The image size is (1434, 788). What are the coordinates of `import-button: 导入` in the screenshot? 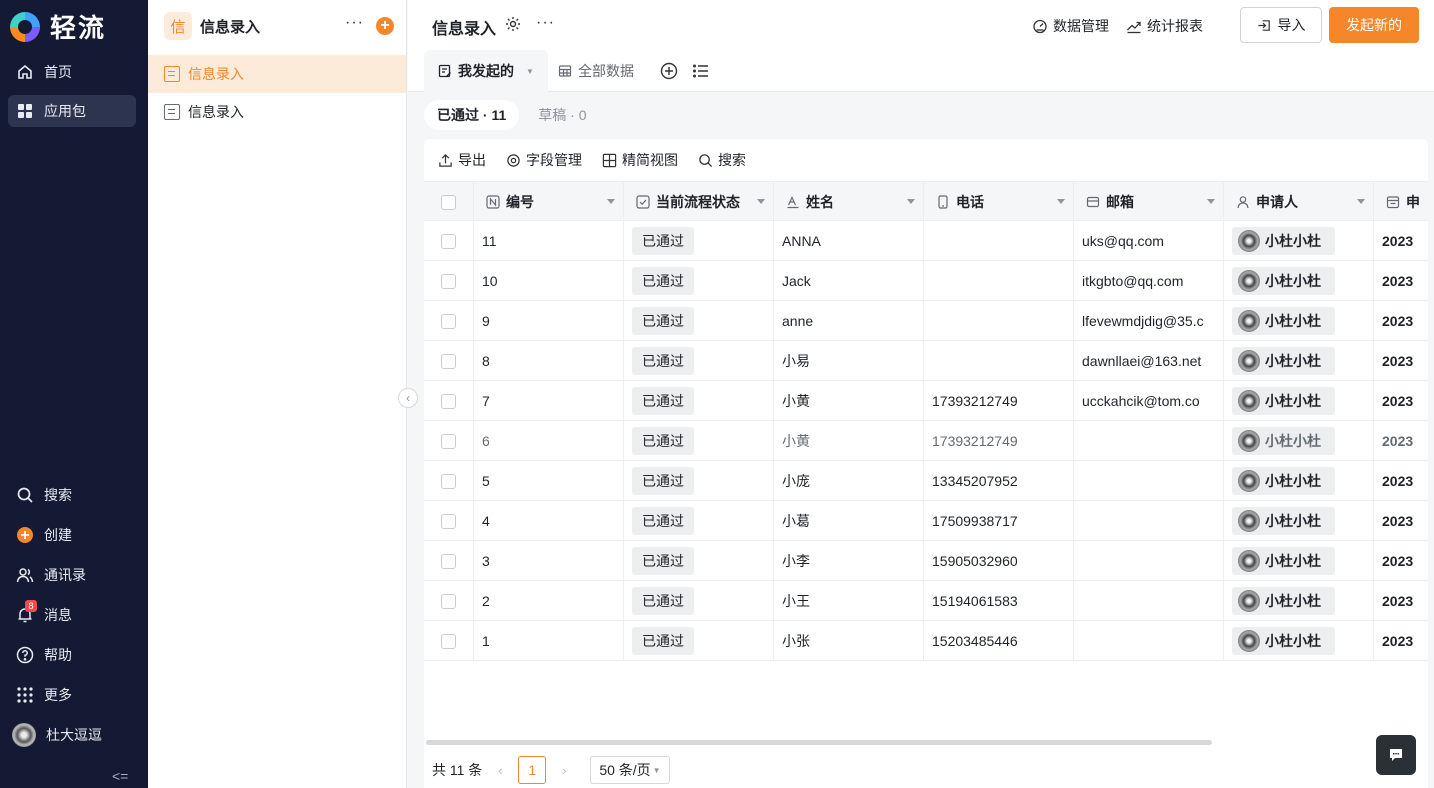 It's located at (1281, 25).